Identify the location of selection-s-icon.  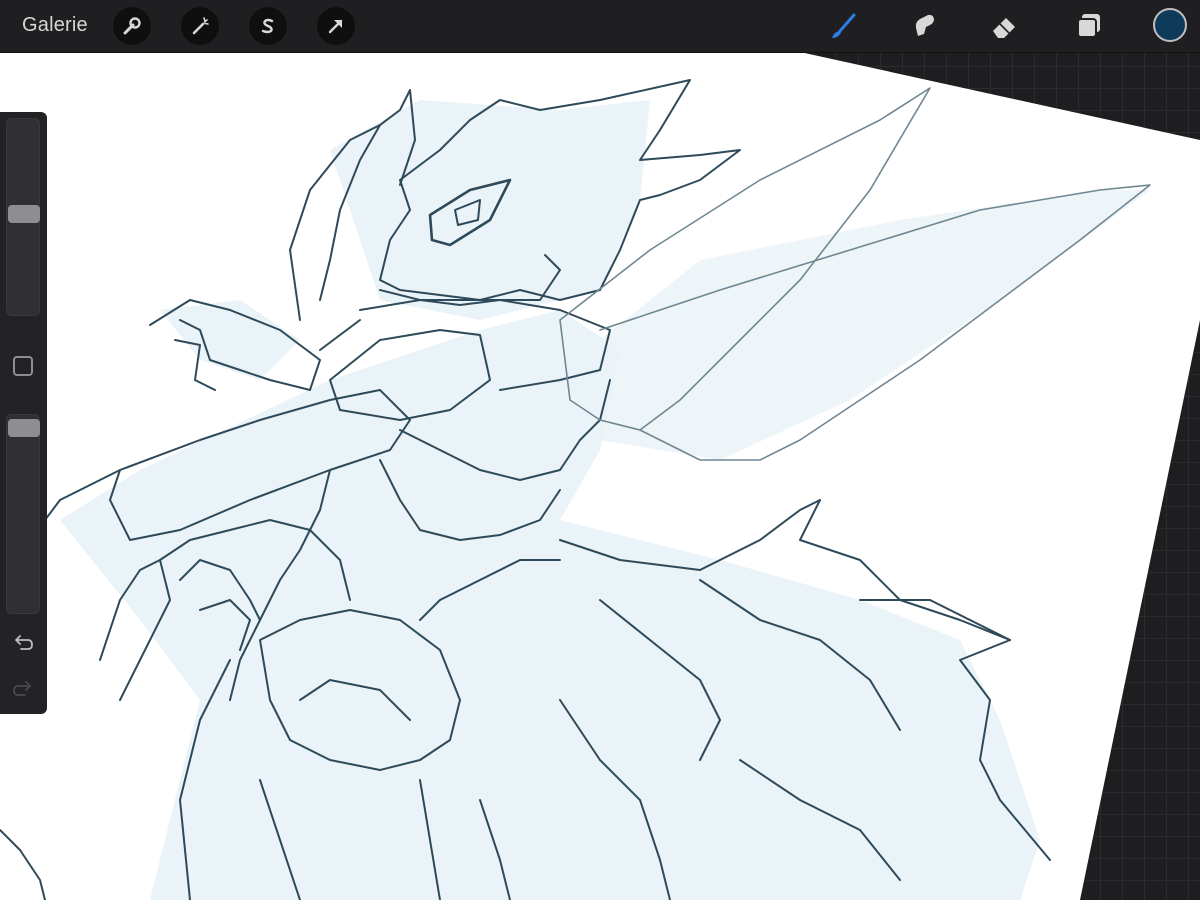
(267, 26).